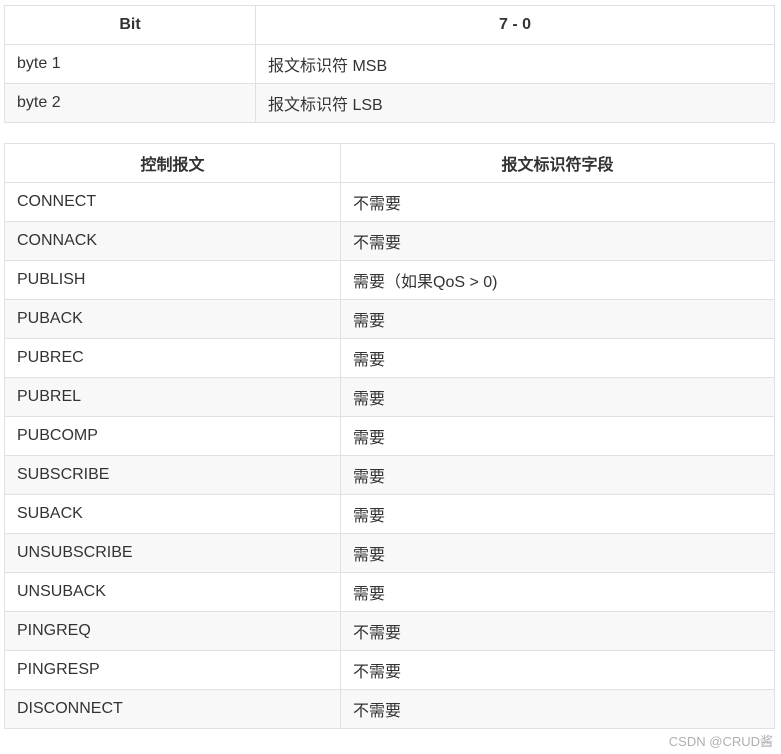  I want to click on table-row: PUBCOMP 需要, so click(389, 436).